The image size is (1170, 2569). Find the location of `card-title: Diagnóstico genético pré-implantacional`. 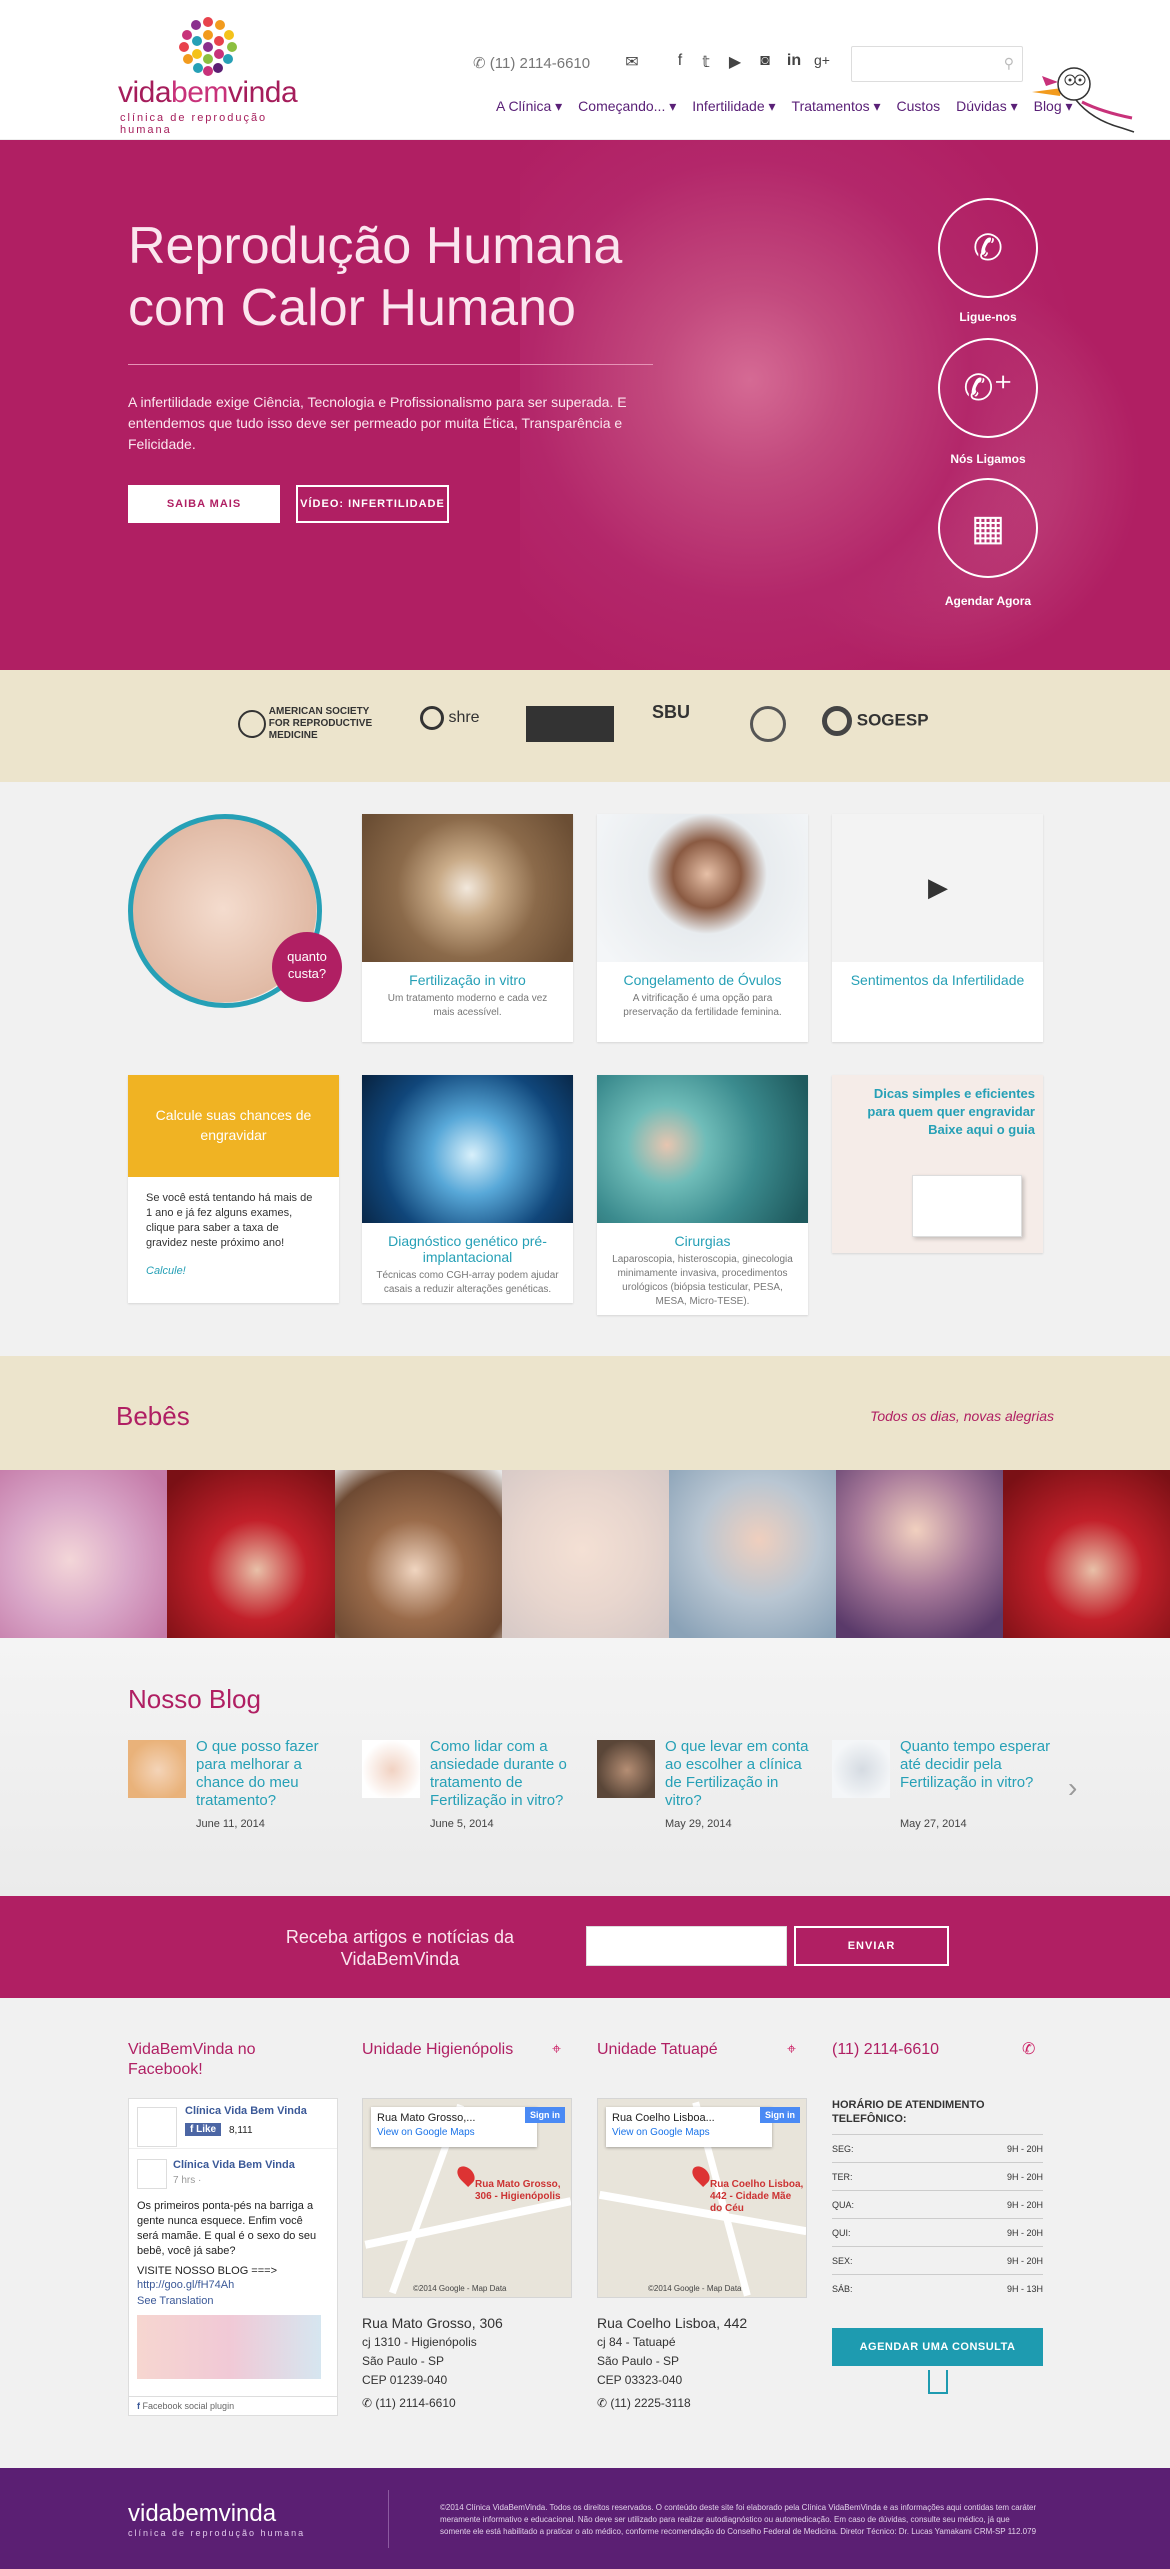

card-title: Diagnóstico genético pré-implantacional is located at coordinates (467, 1249).